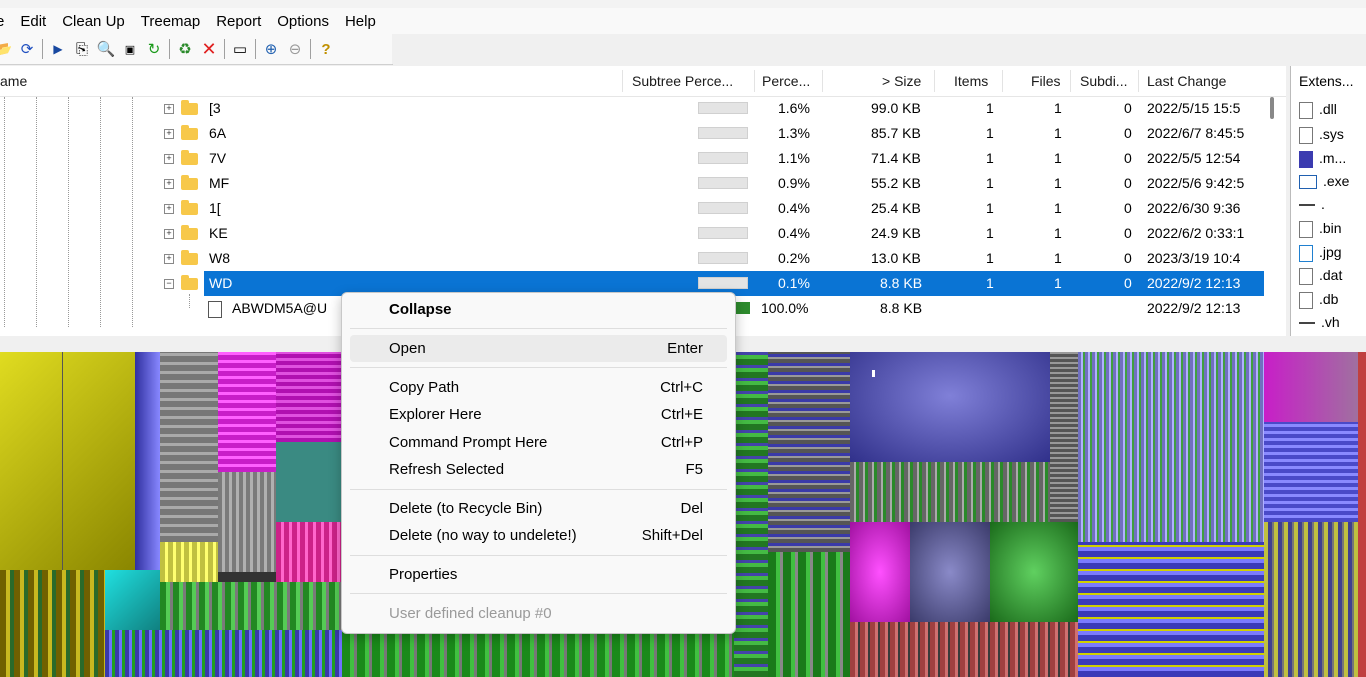 The image size is (1366, 677). I want to click on table-row: + 7V 1.1% 71.4 KB 1 1 0 2022/5/5 12:54, so click(632, 158).